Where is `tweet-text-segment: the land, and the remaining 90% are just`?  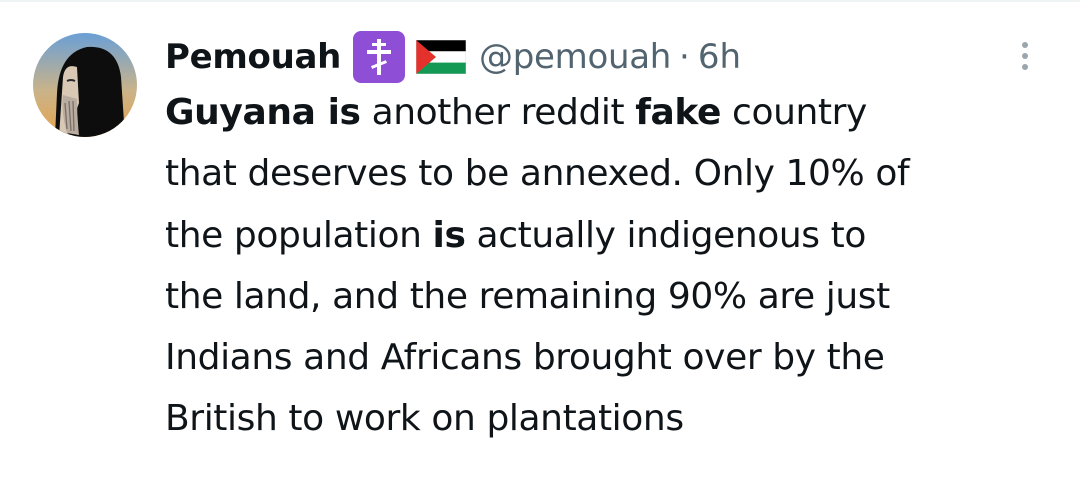
tweet-text-segment: the land, and the remaining 90% are just is located at coordinates (527, 296).